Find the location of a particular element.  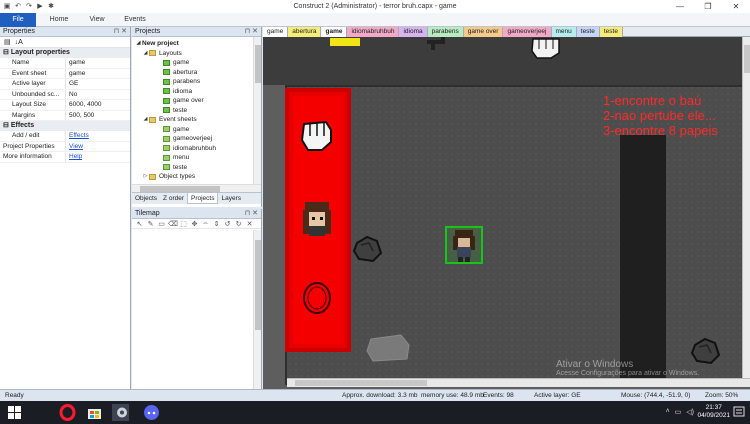

tilemap-tool-icon: ✕ is located at coordinates (249, 224).